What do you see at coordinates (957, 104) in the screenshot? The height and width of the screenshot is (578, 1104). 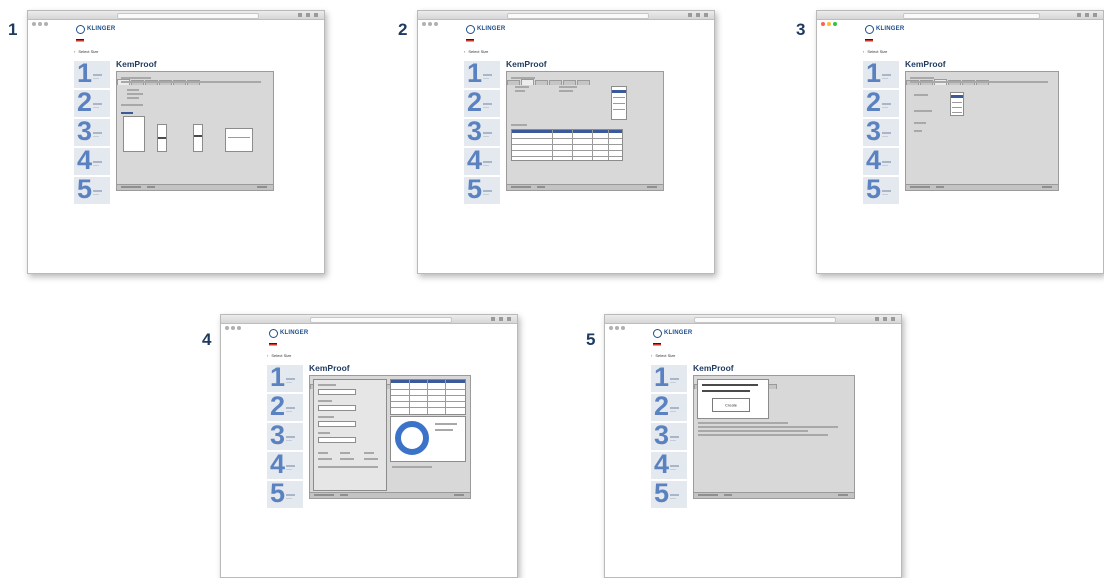 I see `option-list` at bounding box center [957, 104].